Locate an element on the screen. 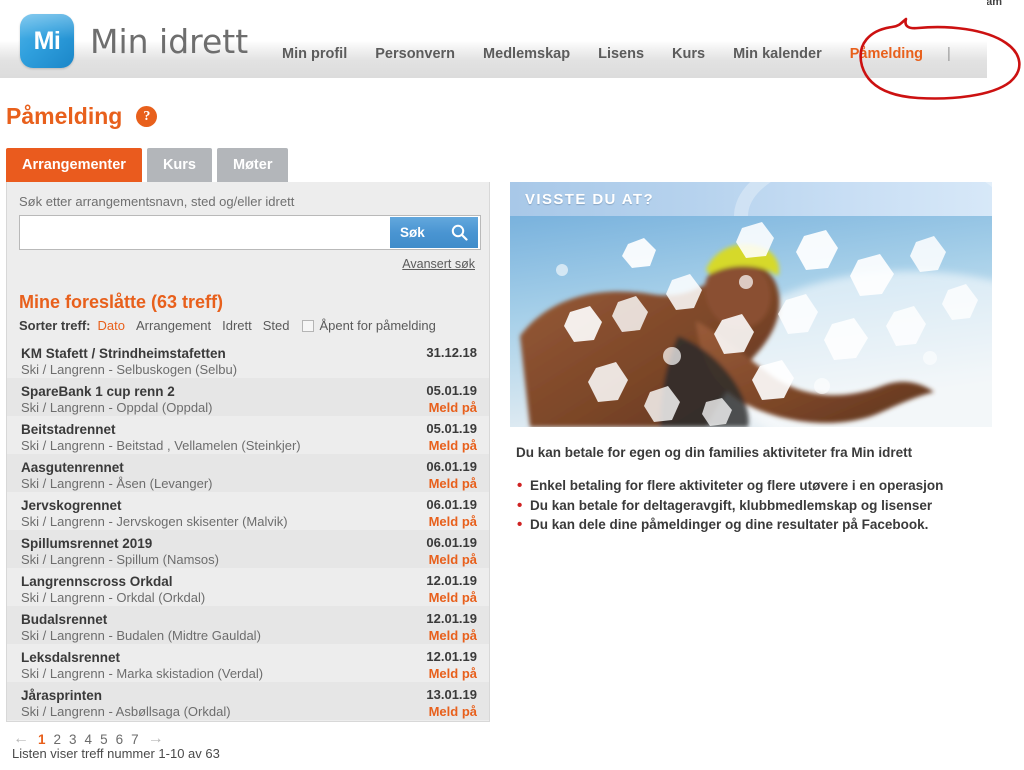 The image size is (1024, 770). nav-item-pamelding: Påmelding is located at coordinates (886, 54).